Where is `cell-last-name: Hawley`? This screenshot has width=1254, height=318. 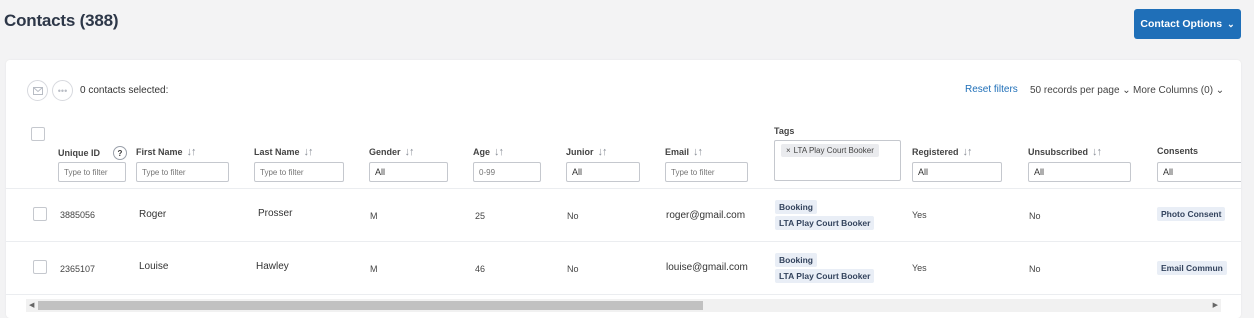 cell-last-name: Hawley is located at coordinates (272, 266).